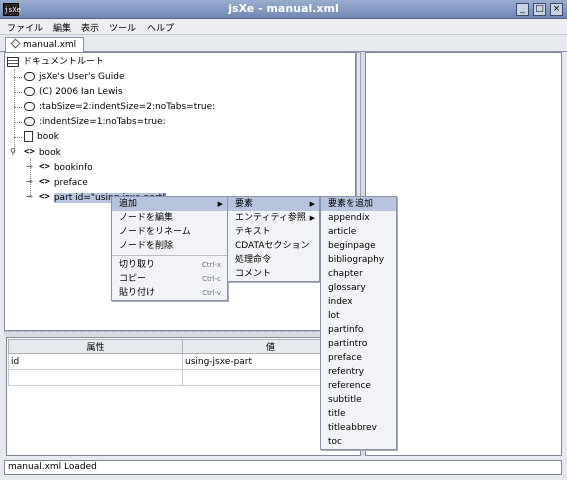 This screenshot has width=567, height=480. Describe the element at coordinates (169, 204) in the screenshot. I see `menu-item-add: 追加 ▶` at that location.